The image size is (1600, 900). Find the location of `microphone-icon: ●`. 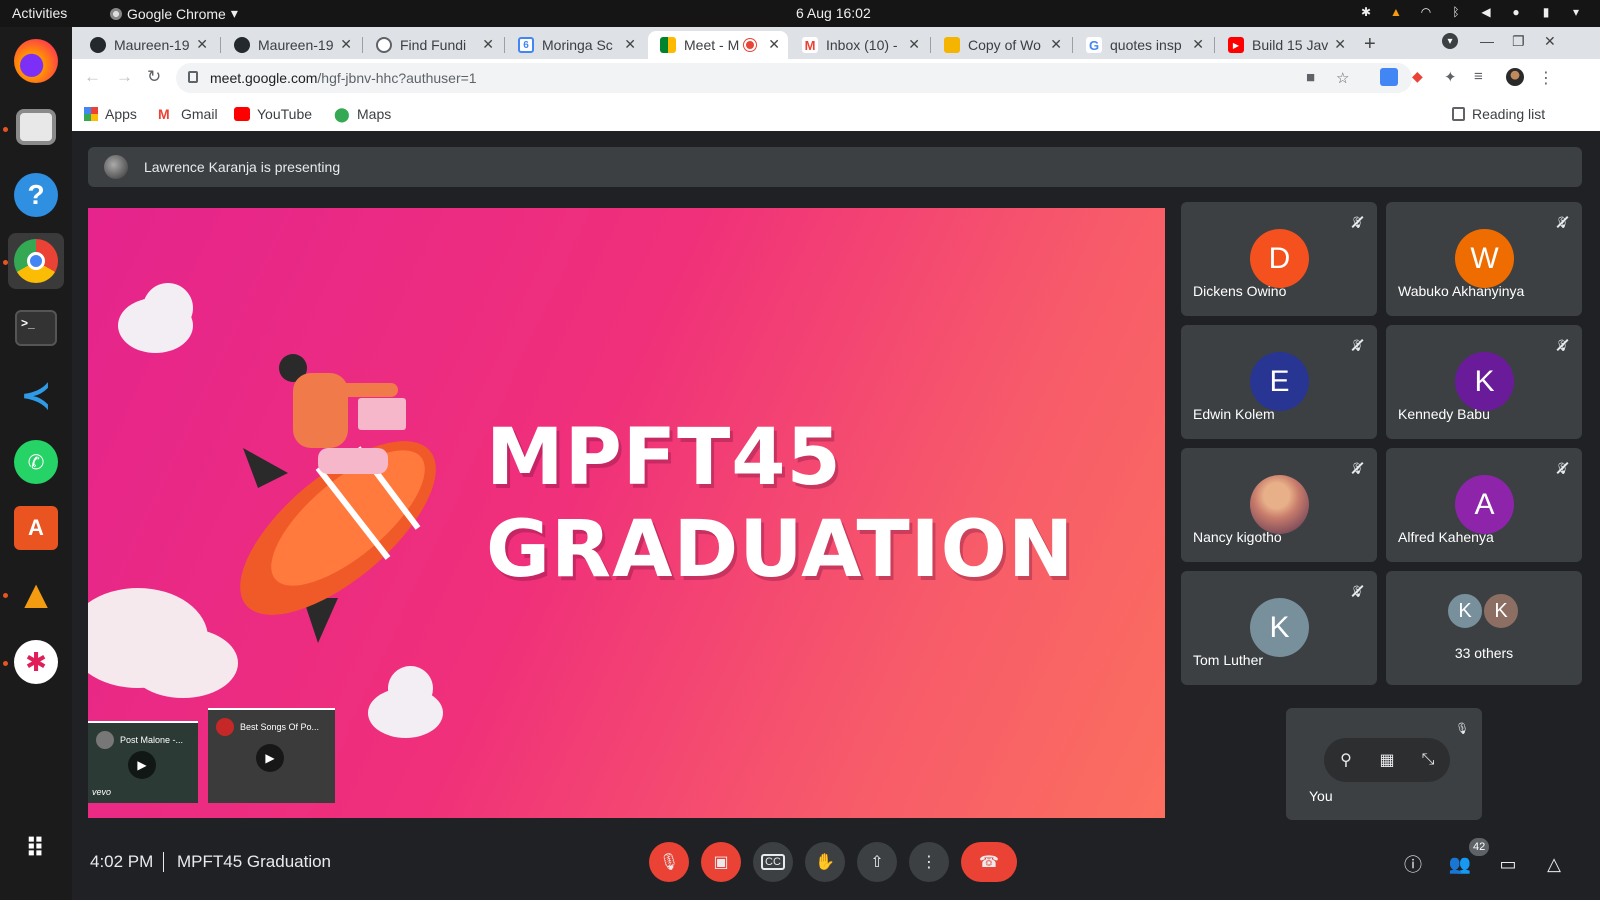

microphone-icon: ● is located at coordinates (1516, 12).